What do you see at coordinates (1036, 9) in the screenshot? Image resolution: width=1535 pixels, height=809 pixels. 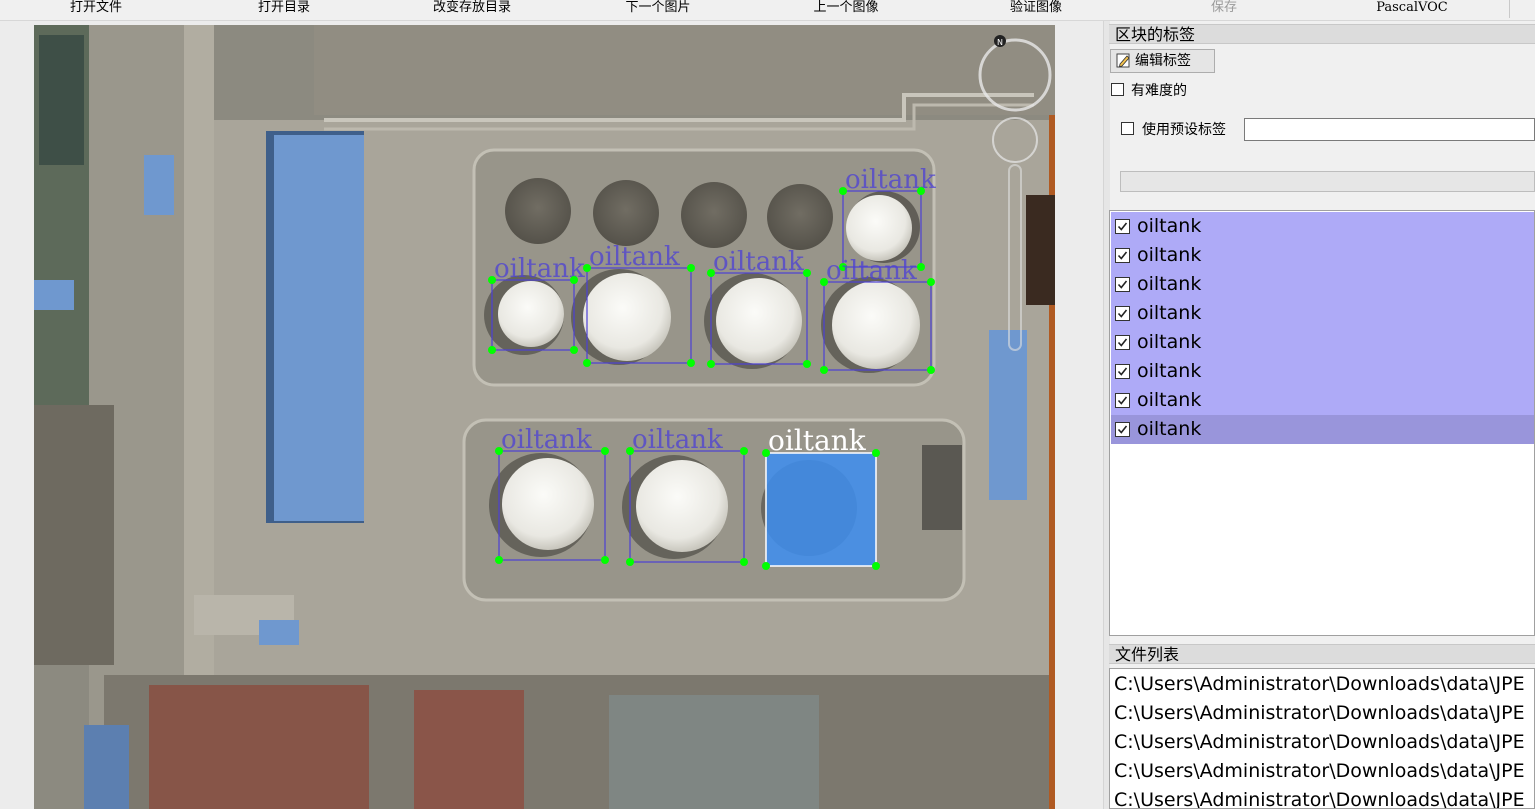 I see `verify-image-button: 验证图像` at bounding box center [1036, 9].